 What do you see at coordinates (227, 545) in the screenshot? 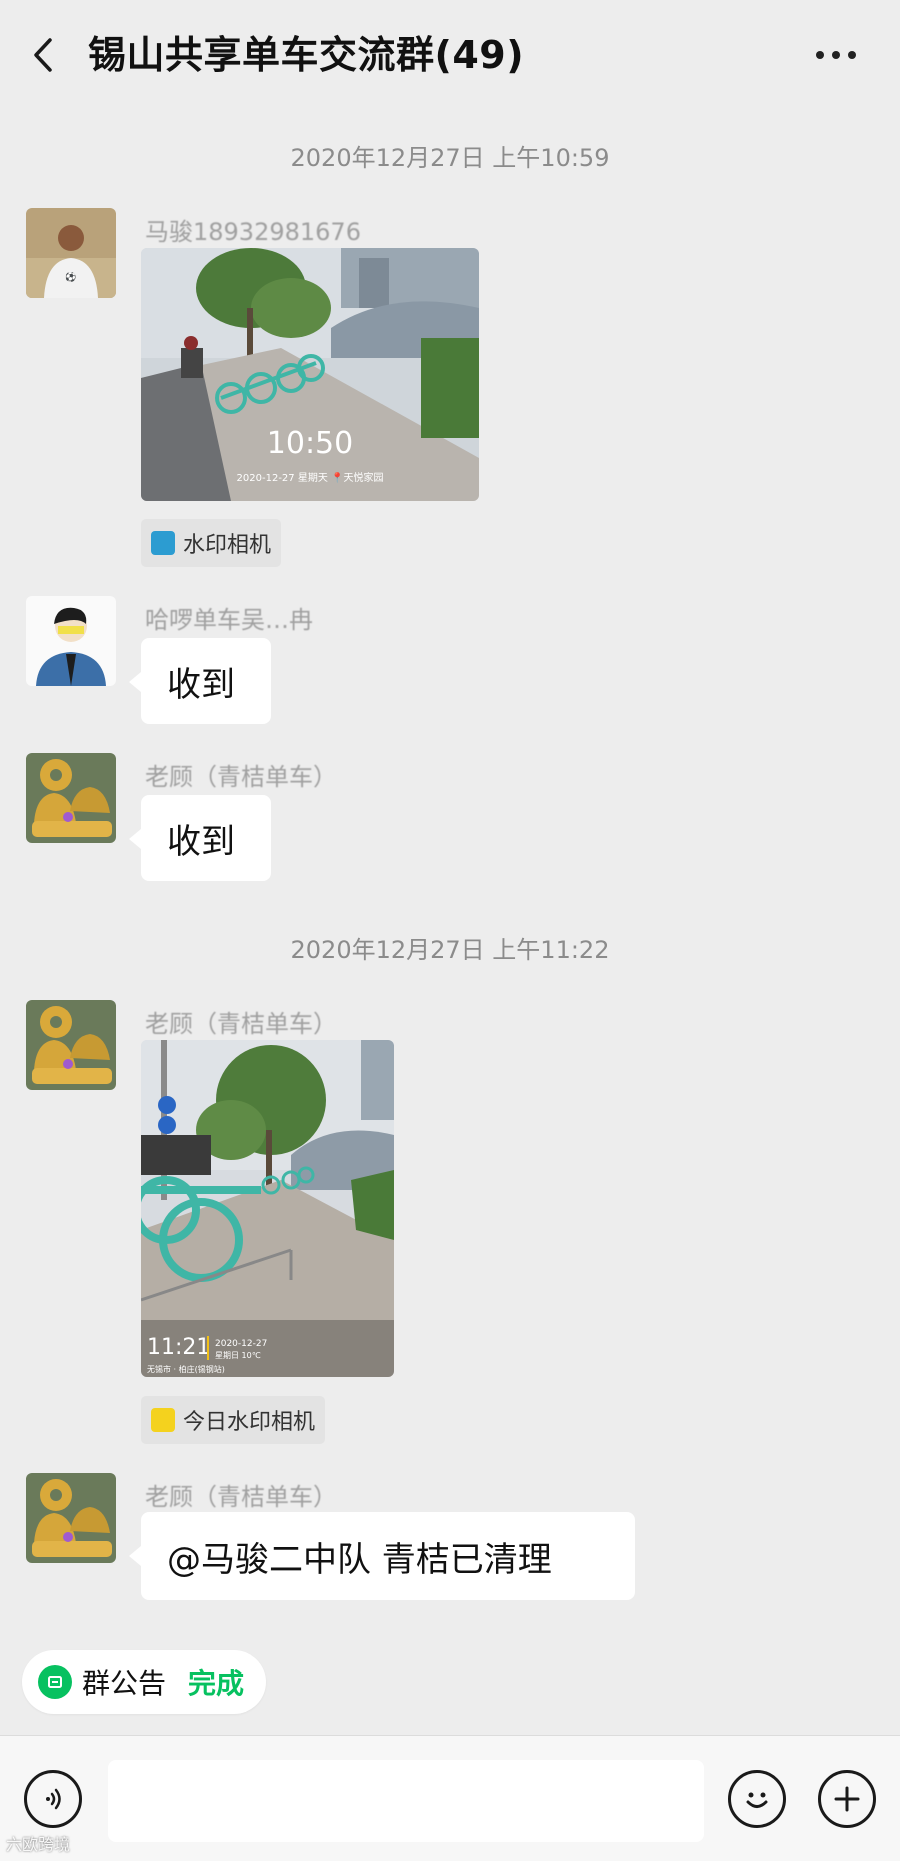
I see `app-source-label: 水印相机` at bounding box center [227, 545].